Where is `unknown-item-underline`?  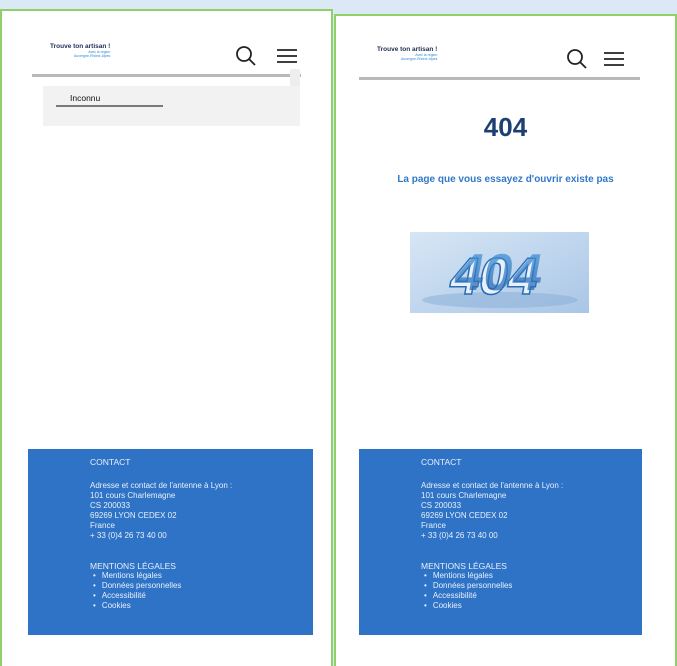 unknown-item-underline is located at coordinates (109, 106).